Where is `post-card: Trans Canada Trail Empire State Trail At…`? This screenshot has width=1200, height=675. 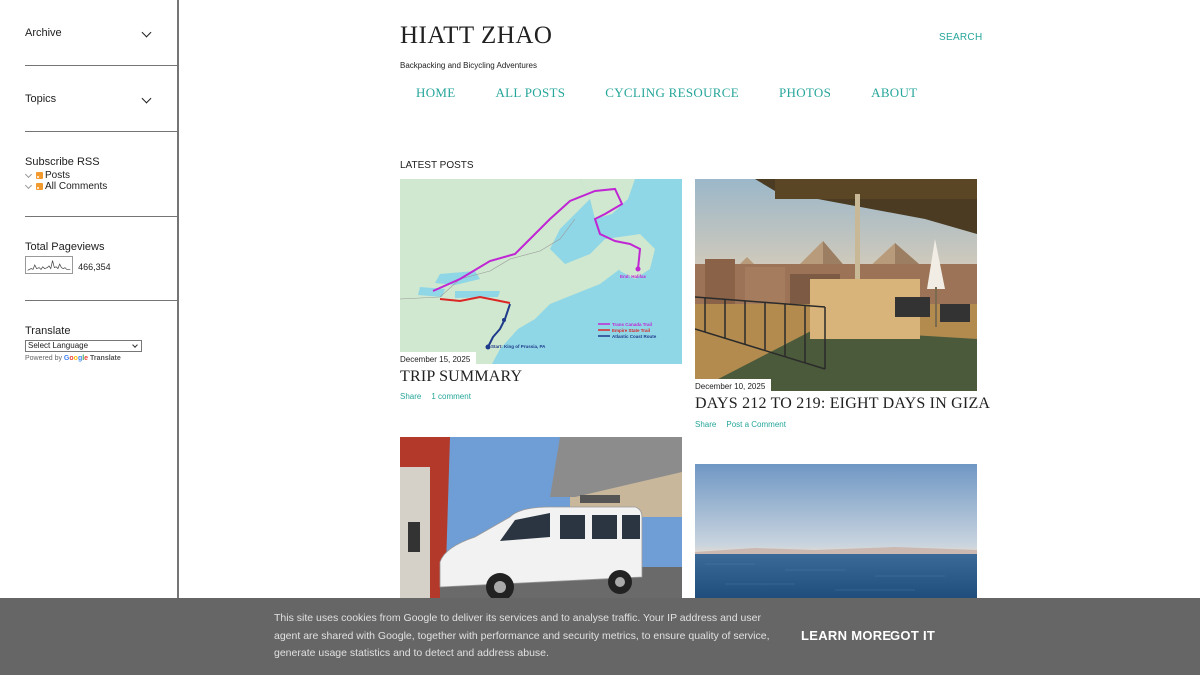 post-card: Trans Canada Trail Empire State Trail At… is located at coordinates (541, 294).